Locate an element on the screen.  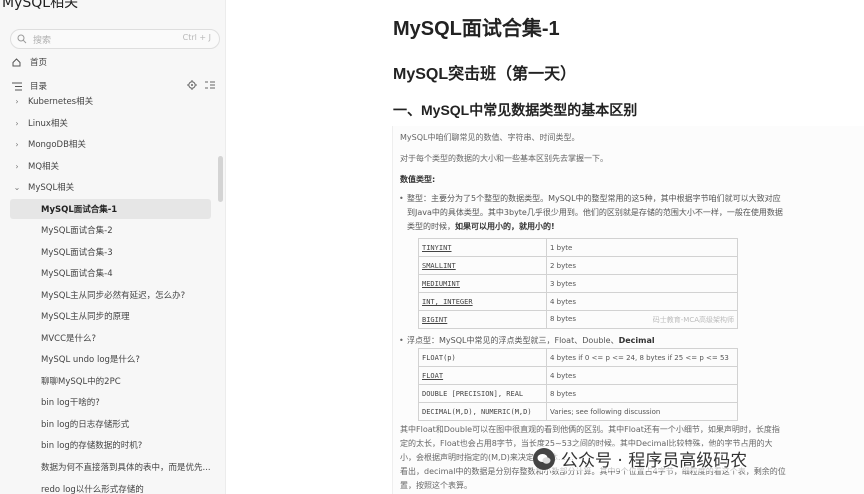
section-heading-3: 一、MySQL中常见数据类型的基本区别 is located at coordinates (515, 110).